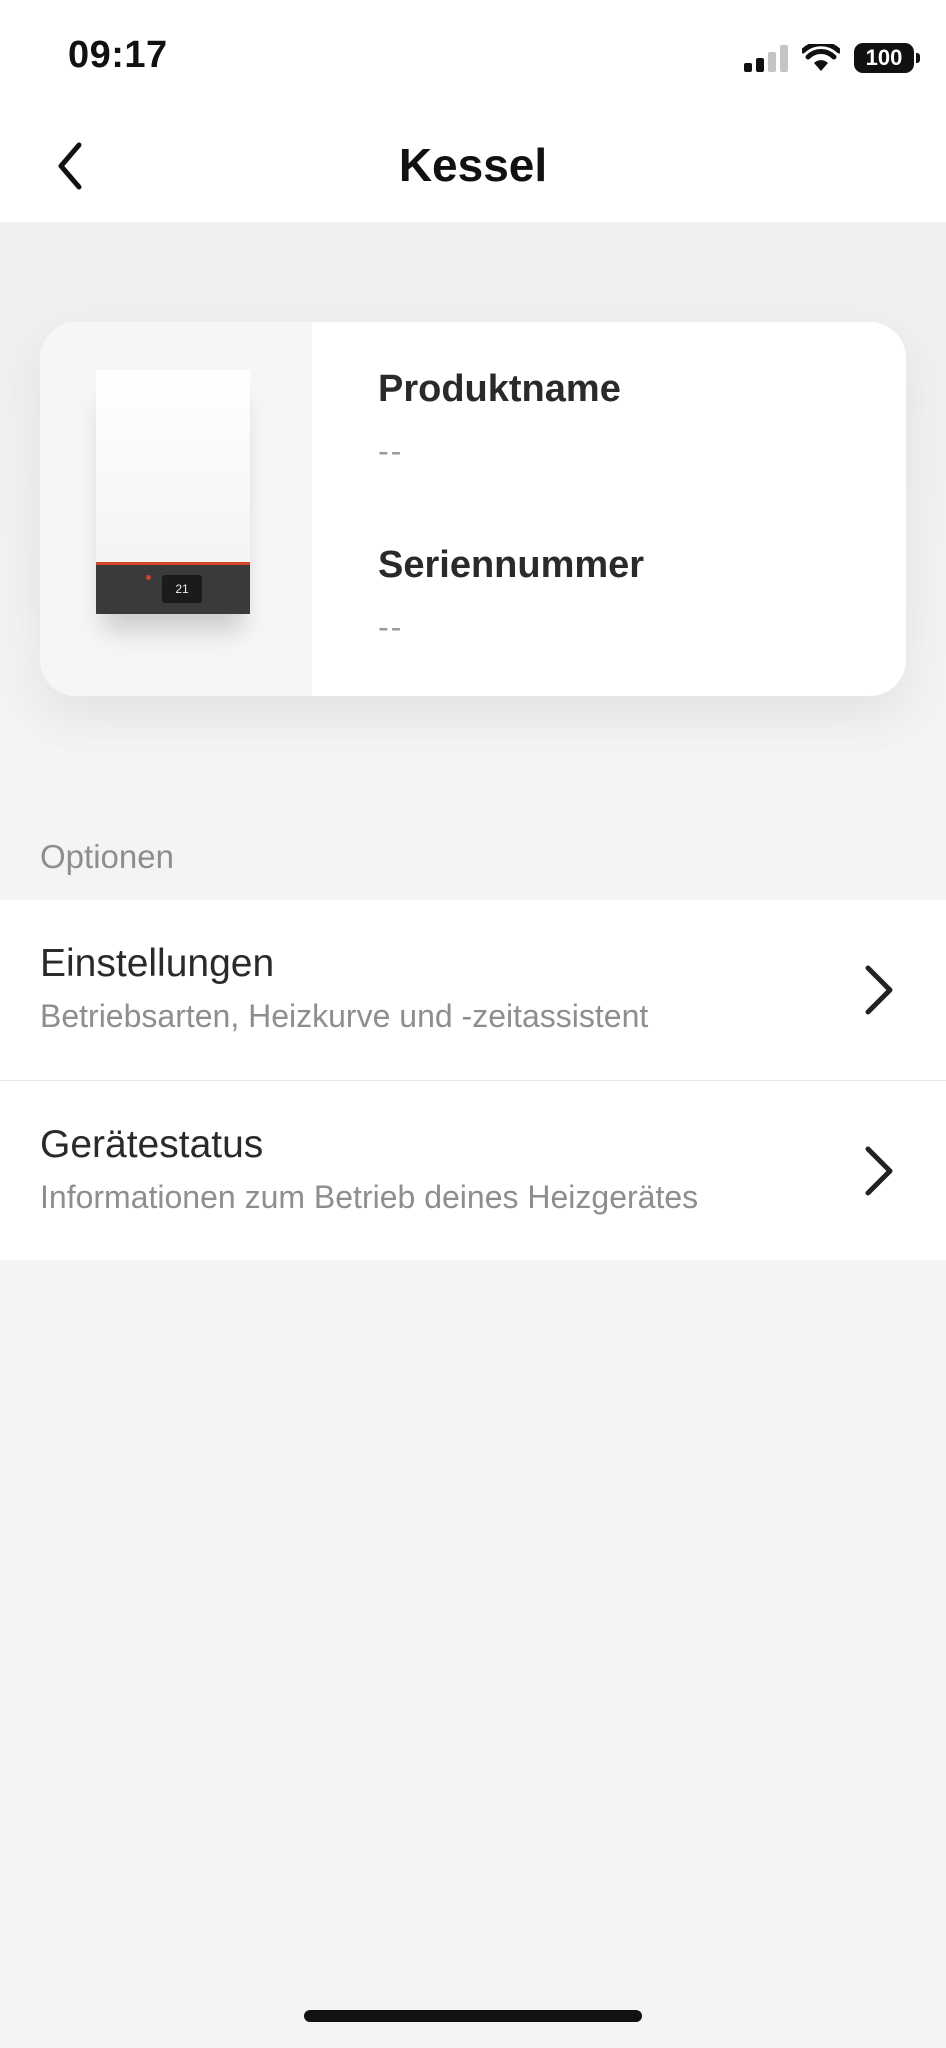  Describe the element at coordinates (157, 963) in the screenshot. I see `option-title: Einstellungen` at that location.